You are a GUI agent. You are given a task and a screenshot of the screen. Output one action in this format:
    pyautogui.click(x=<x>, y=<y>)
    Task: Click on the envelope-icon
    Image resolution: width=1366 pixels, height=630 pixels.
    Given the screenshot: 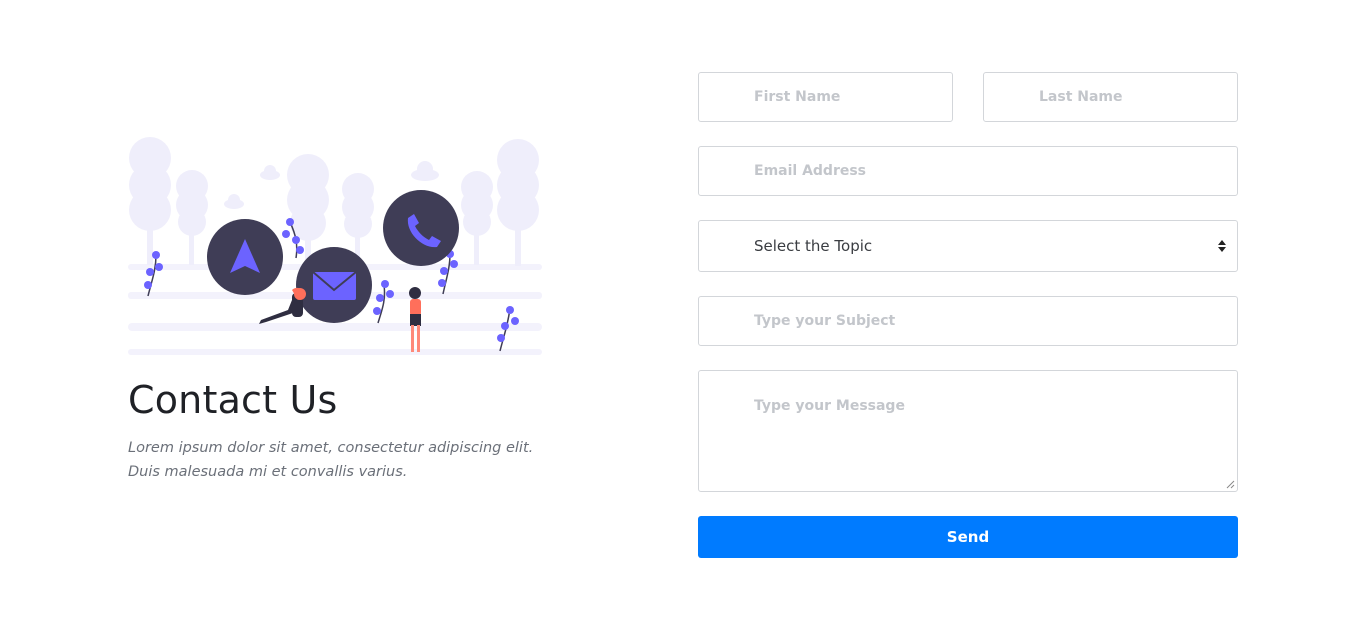 What is the action you would take?
    pyautogui.click(x=334, y=285)
    